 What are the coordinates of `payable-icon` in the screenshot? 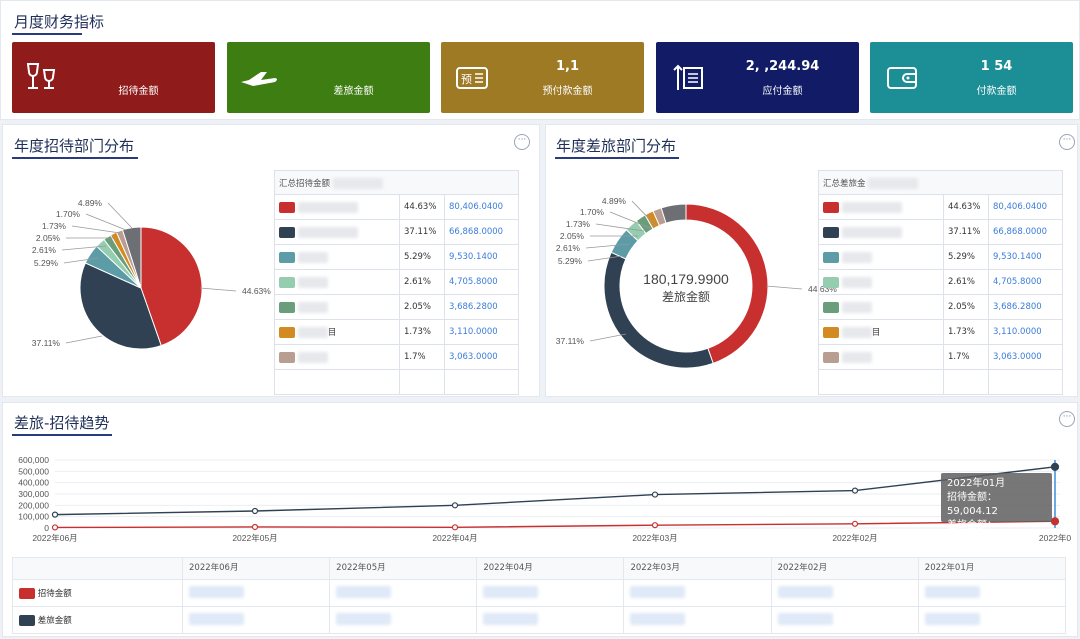 It's located at (688, 77).